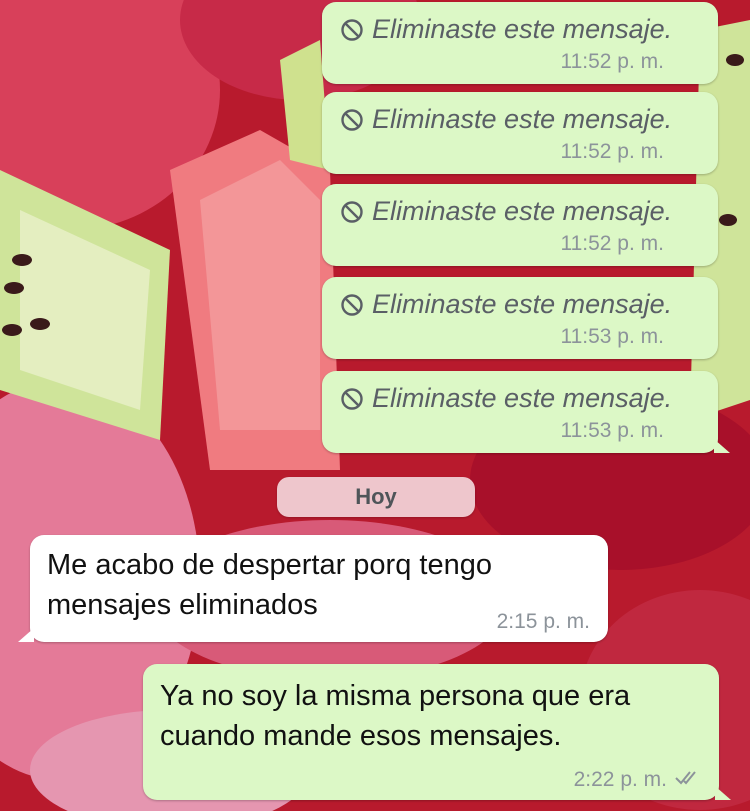 This screenshot has height=811, width=750. Describe the element at coordinates (543, 621) in the screenshot. I see `message-time: 2:15 p. m.` at that location.